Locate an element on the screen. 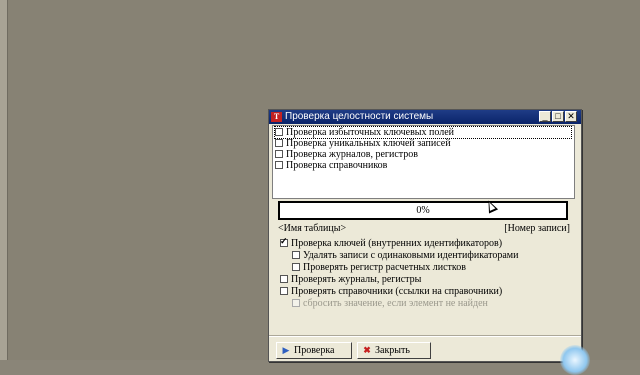 The image size is (640, 375). list-item: Проверка журналов, регистров is located at coordinates (346, 154).